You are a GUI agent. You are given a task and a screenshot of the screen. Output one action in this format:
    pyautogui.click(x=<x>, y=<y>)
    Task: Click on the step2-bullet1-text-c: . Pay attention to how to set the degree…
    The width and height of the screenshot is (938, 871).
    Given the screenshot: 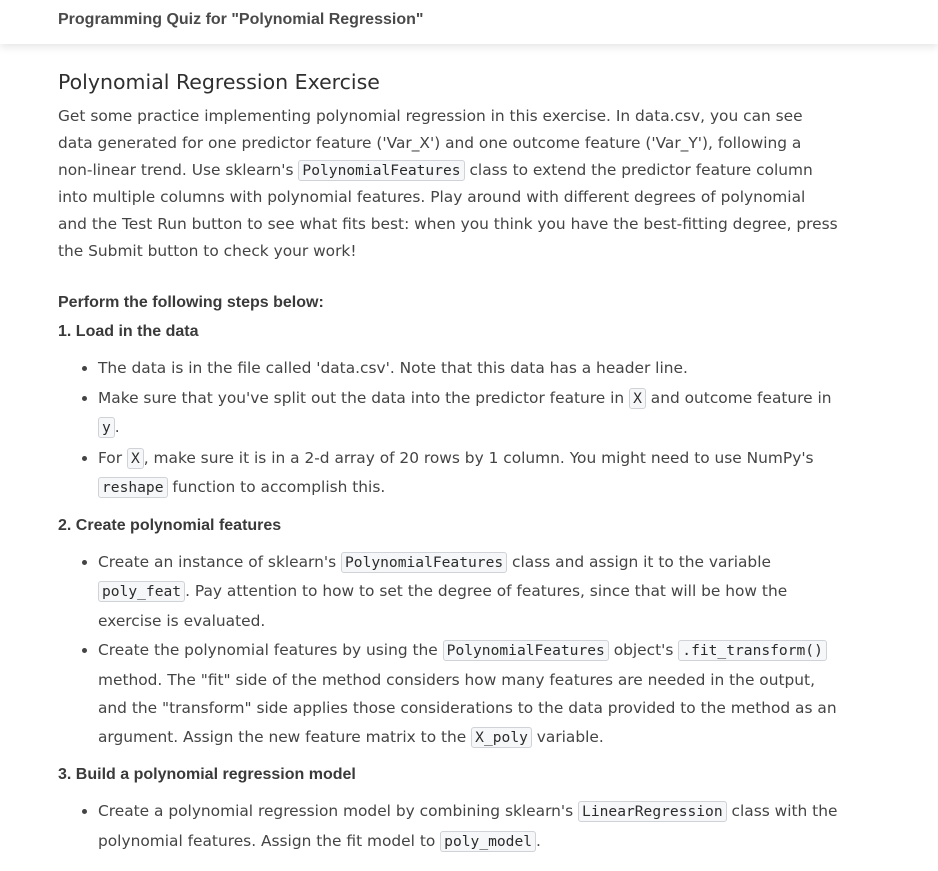 What is the action you would take?
    pyautogui.click(x=443, y=606)
    